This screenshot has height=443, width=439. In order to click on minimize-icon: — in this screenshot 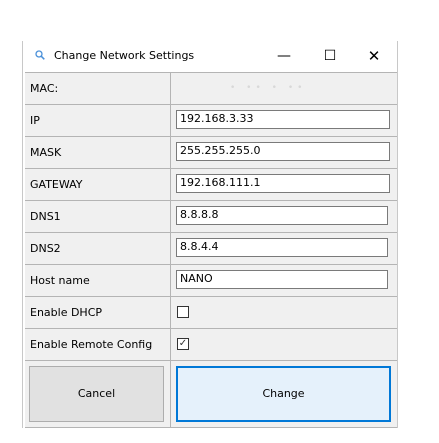, I will do `click(284, 56)`.